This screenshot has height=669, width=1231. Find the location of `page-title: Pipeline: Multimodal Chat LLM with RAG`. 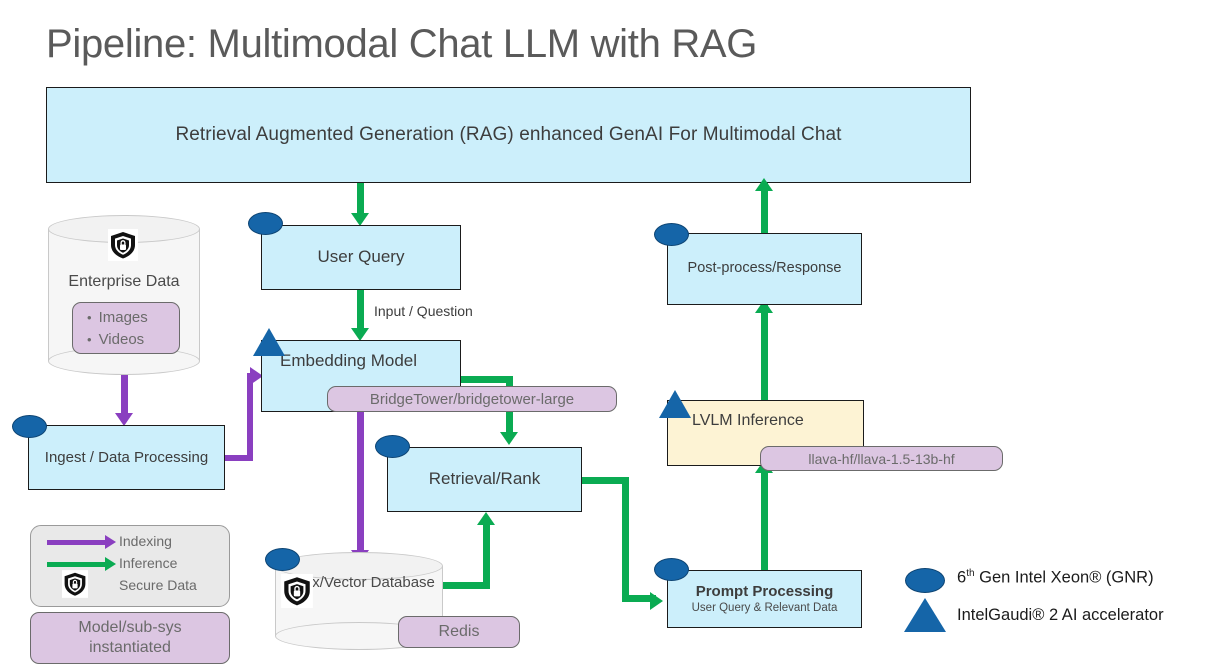

page-title: Pipeline: Multimodal Chat LLM with RAG is located at coordinates (402, 44).